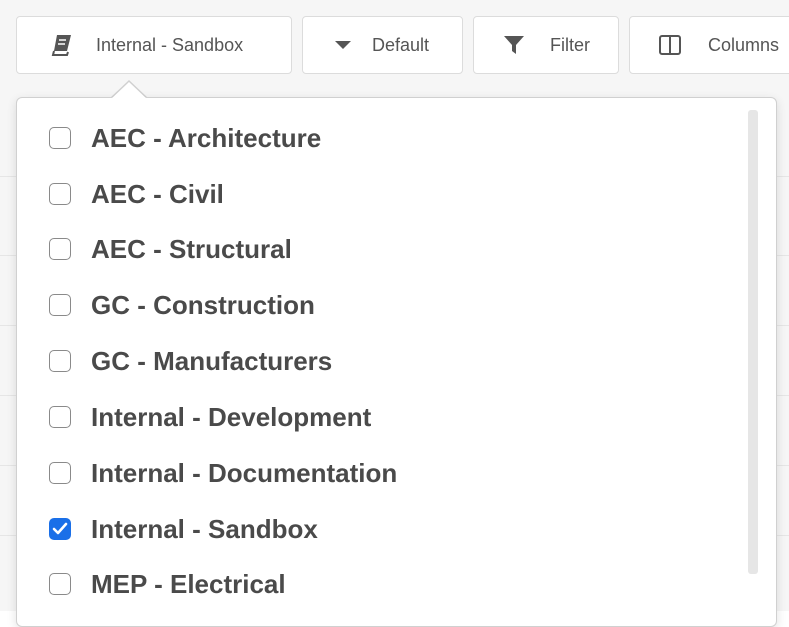 The width and height of the screenshot is (789, 627). I want to click on option-label: AEC - Architecture, so click(206, 137).